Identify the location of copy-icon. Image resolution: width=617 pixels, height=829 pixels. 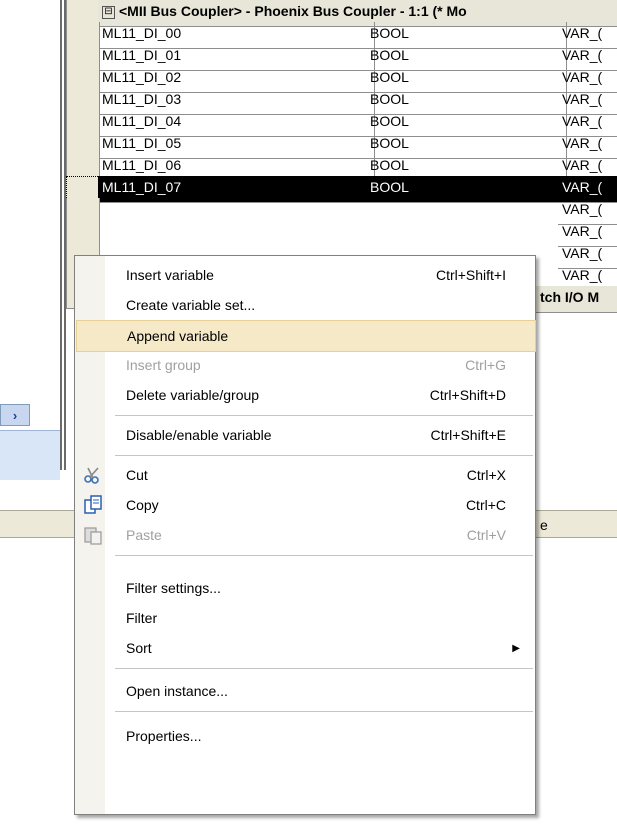
(93, 505).